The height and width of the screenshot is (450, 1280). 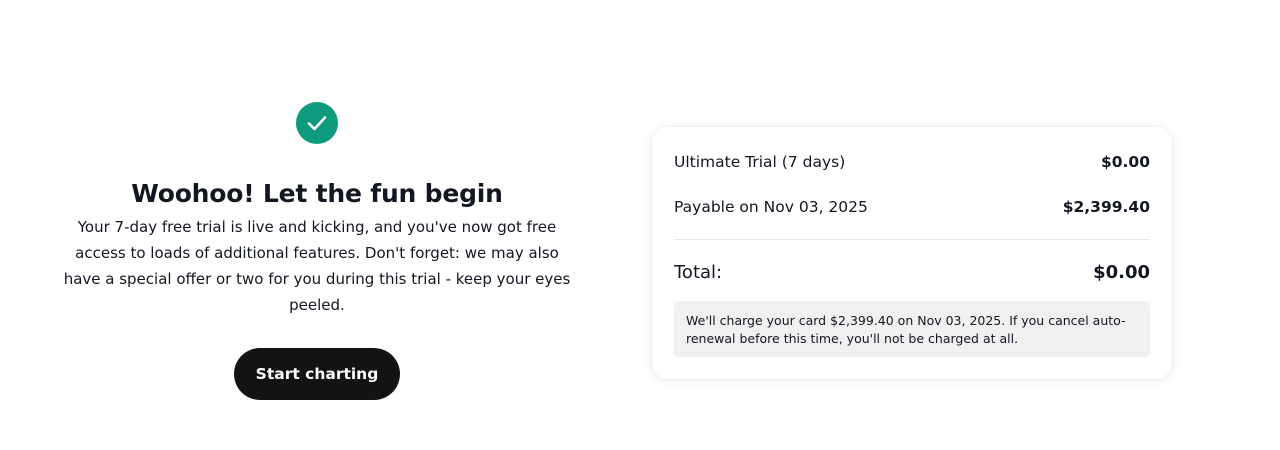 I want to click on payable-label: Payable on Nov 03, 2025, so click(x=771, y=207).